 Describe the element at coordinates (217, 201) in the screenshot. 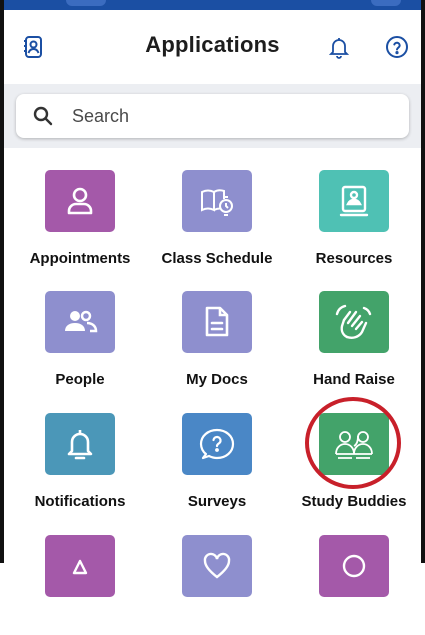

I see `book-clock-icon` at that location.